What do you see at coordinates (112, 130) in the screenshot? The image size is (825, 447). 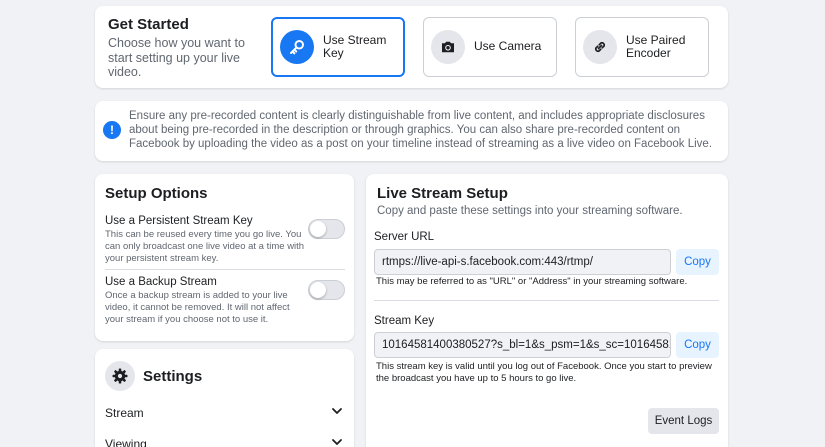 I see `info-icon: !` at bounding box center [112, 130].